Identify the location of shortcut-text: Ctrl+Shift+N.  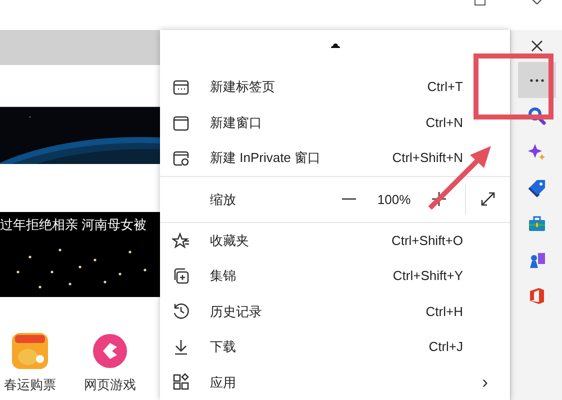
(427, 158).